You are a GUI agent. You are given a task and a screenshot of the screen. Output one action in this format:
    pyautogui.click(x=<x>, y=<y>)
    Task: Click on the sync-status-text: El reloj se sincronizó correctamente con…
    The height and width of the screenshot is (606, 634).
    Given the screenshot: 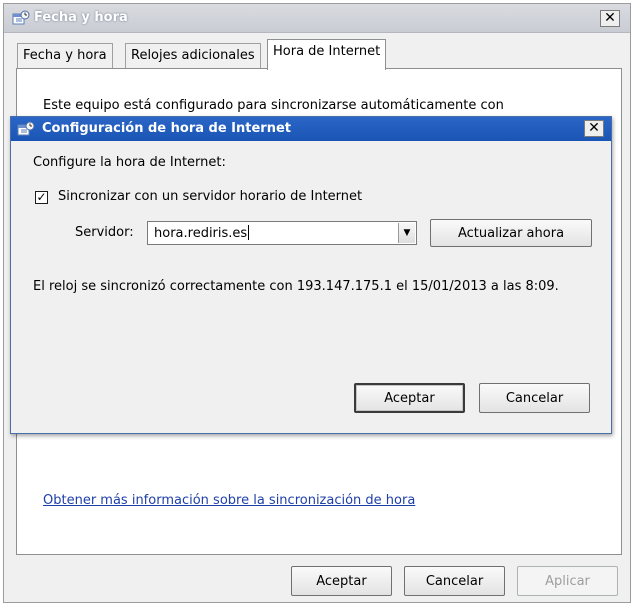 What is the action you would take?
    pyautogui.click(x=296, y=286)
    